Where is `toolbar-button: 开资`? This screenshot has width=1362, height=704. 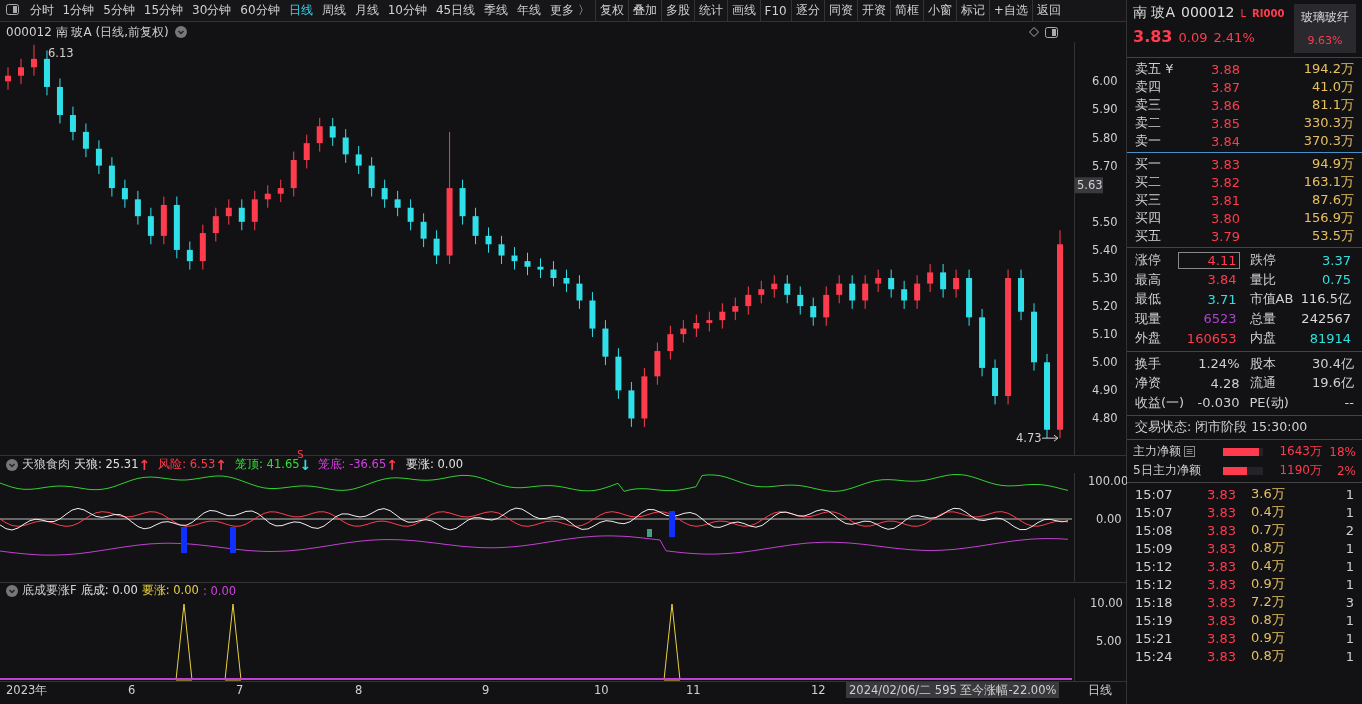
toolbar-button: 开资 is located at coordinates (873, 11).